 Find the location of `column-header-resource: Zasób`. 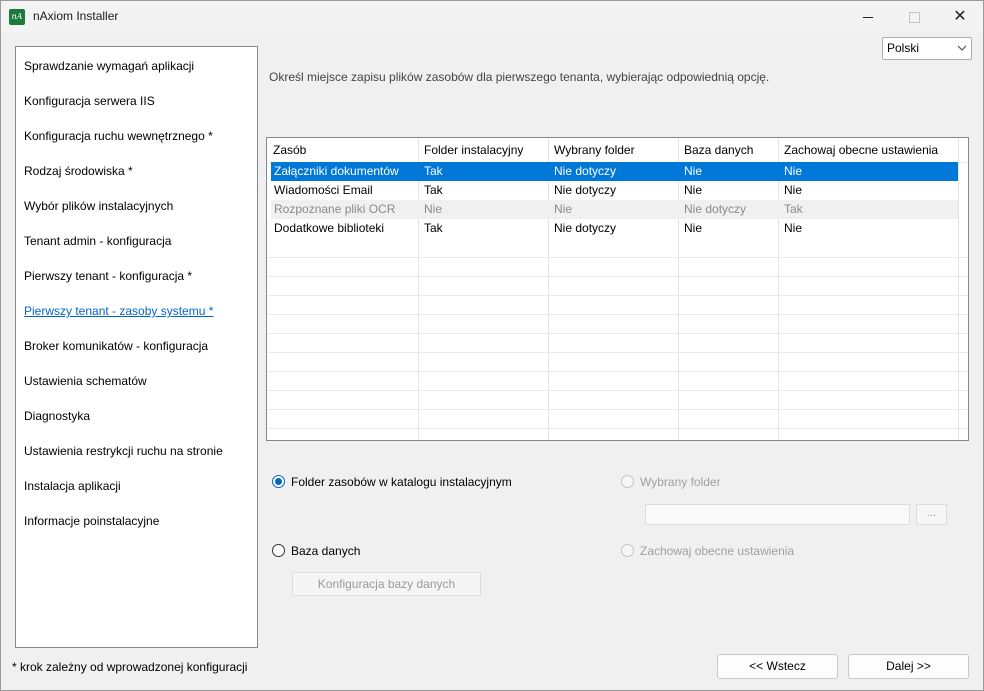

column-header-resource: Zasób is located at coordinates (342, 150).